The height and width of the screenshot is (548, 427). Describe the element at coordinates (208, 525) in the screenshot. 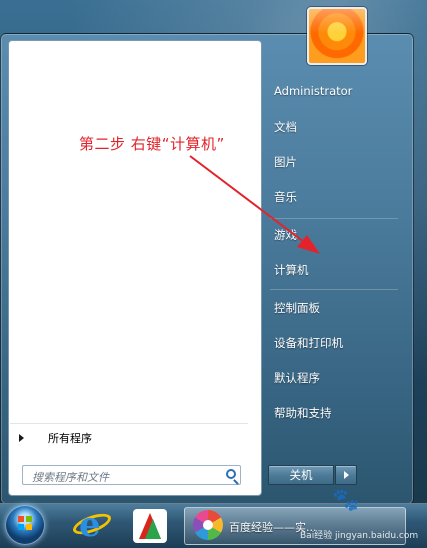

I see `baidu-pinwheel-icon` at that location.